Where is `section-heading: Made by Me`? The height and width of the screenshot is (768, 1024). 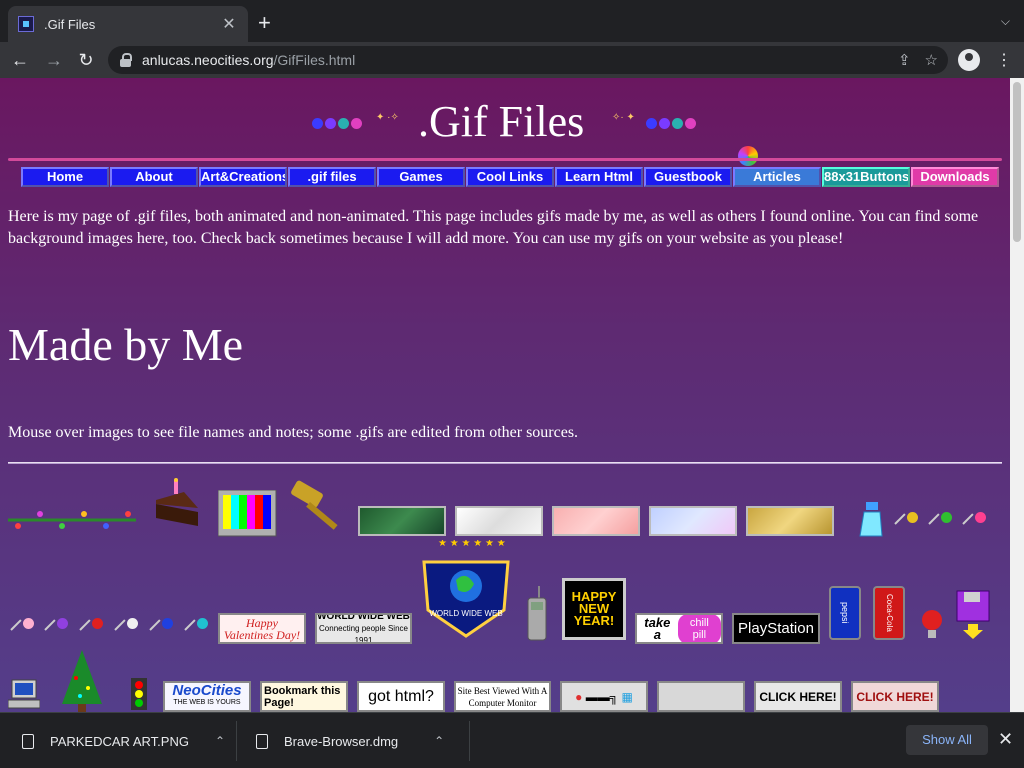 section-heading: Made by Me is located at coordinates (126, 344).